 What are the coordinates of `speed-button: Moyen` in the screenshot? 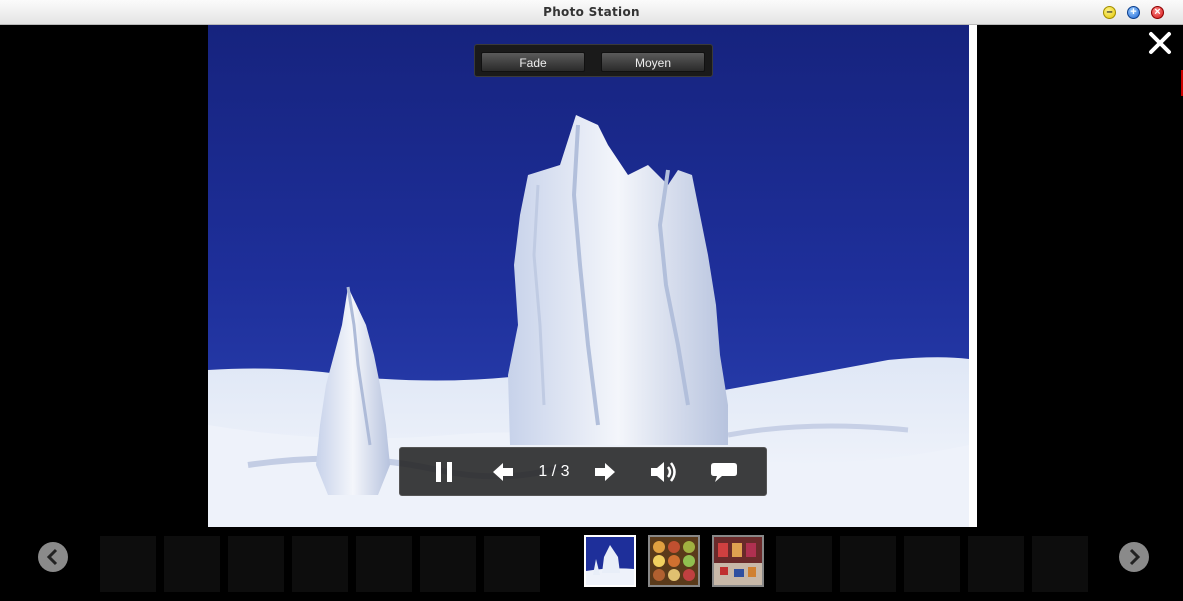 It's located at (653, 62).